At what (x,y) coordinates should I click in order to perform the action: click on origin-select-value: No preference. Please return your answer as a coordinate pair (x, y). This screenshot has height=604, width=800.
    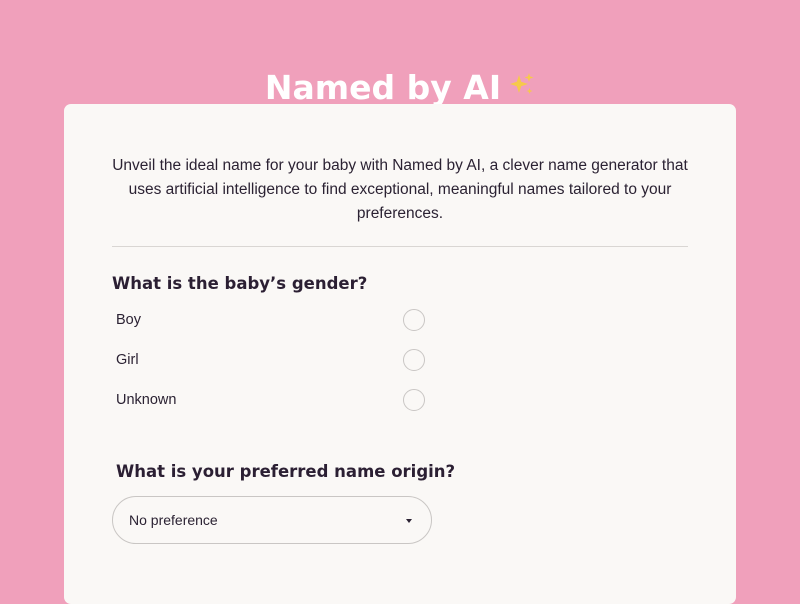
    Looking at the image, I should click on (173, 520).